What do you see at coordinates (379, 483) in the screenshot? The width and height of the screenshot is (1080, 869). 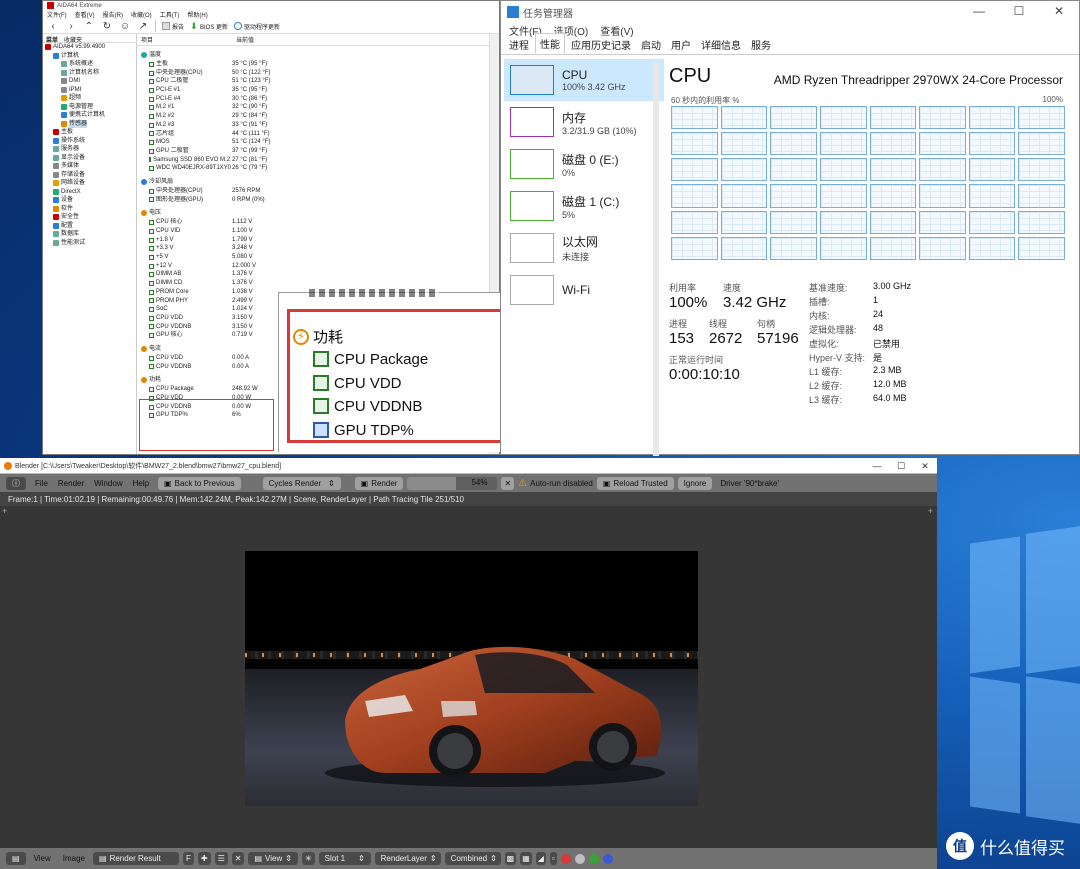 I see `render-button: ▣ Render` at bounding box center [379, 483].